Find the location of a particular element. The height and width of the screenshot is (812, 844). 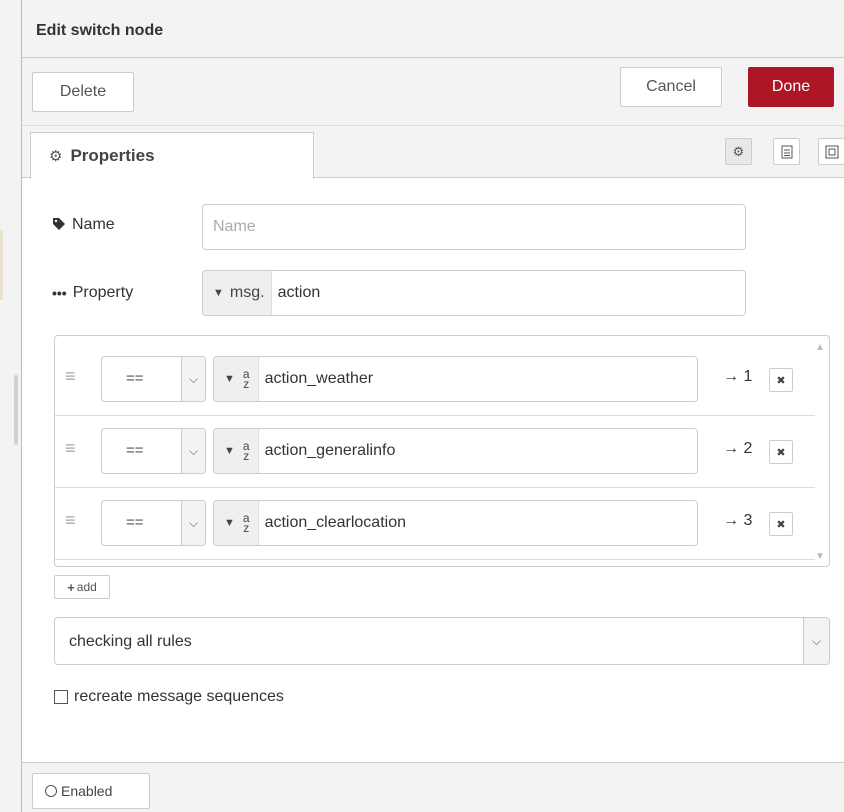

rule-value-input: ▼ az action_weather is located at coordinates (455, 379).